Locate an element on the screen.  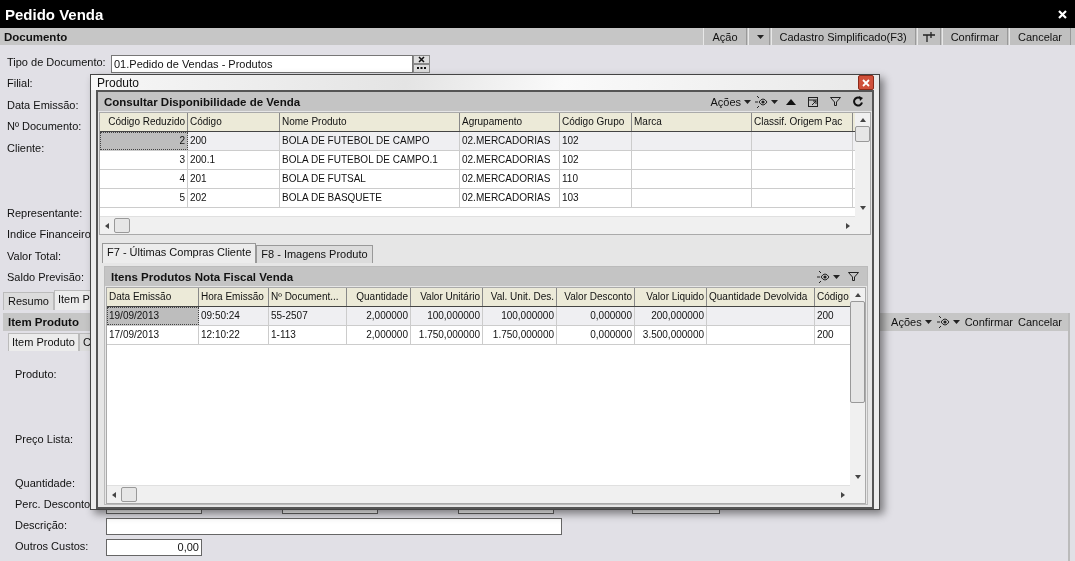
table-cell: BOLA DE FUTEBOL DE CAMPO is located at coordinates (356, 140).